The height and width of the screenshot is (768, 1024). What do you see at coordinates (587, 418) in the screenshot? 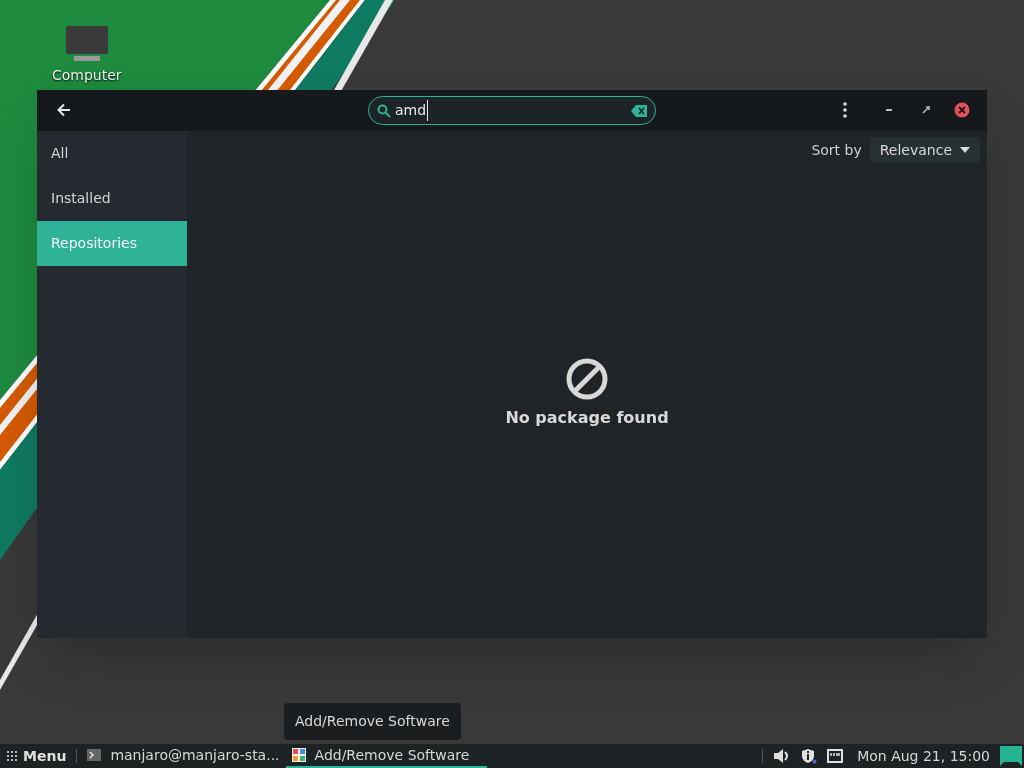
I see `empty-message: No package found` at bounding box center [587, 418].